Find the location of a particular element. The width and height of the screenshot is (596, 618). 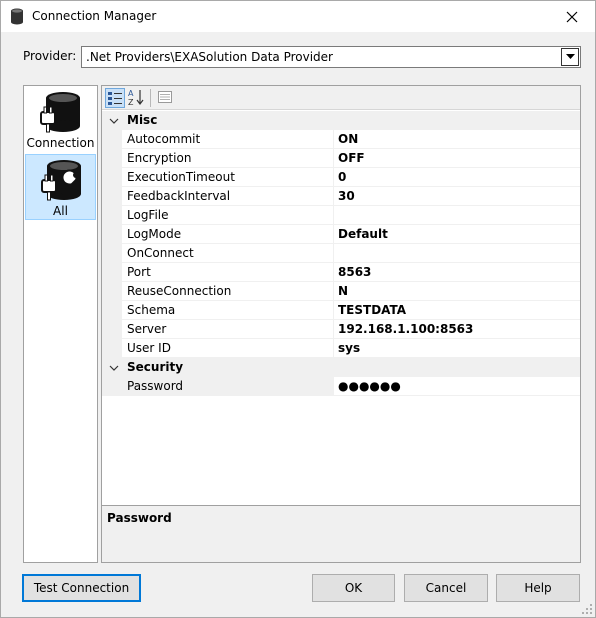

property-value: 0 is located at coordinates (342, 177).